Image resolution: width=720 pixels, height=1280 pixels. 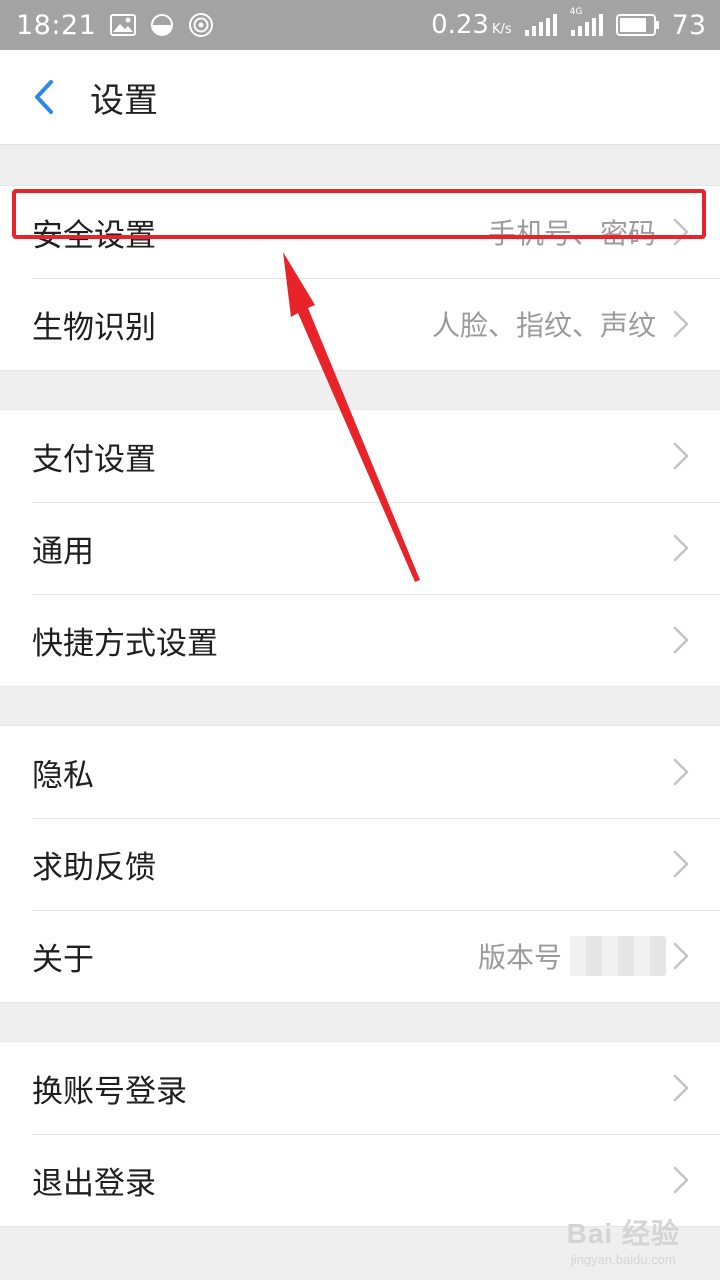 What do you see at coordinates (124, 100) in the screenshot?
I see `page-title: 设置` at bounding box center [124, 100].